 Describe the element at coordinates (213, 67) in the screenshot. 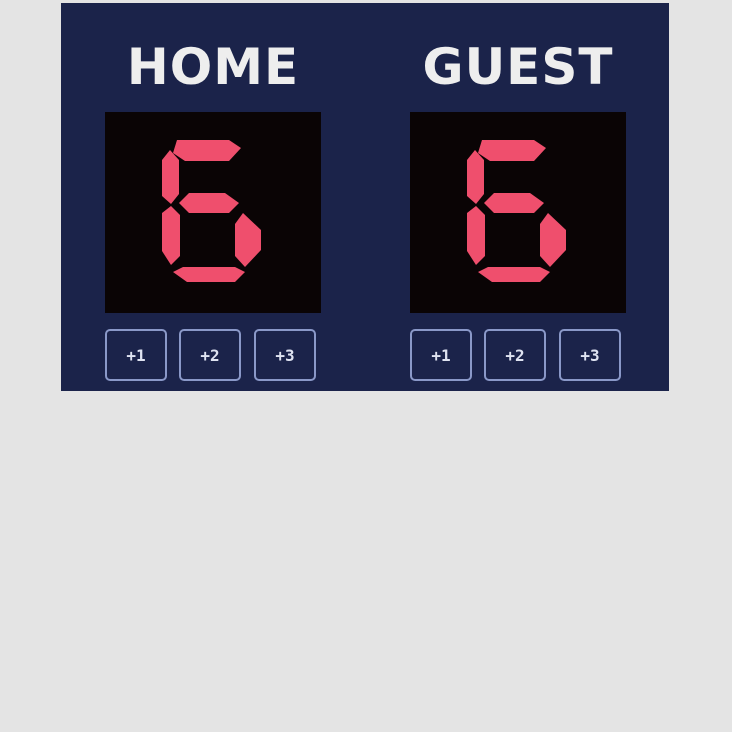

I see `home-team-name: HOME` at that location.